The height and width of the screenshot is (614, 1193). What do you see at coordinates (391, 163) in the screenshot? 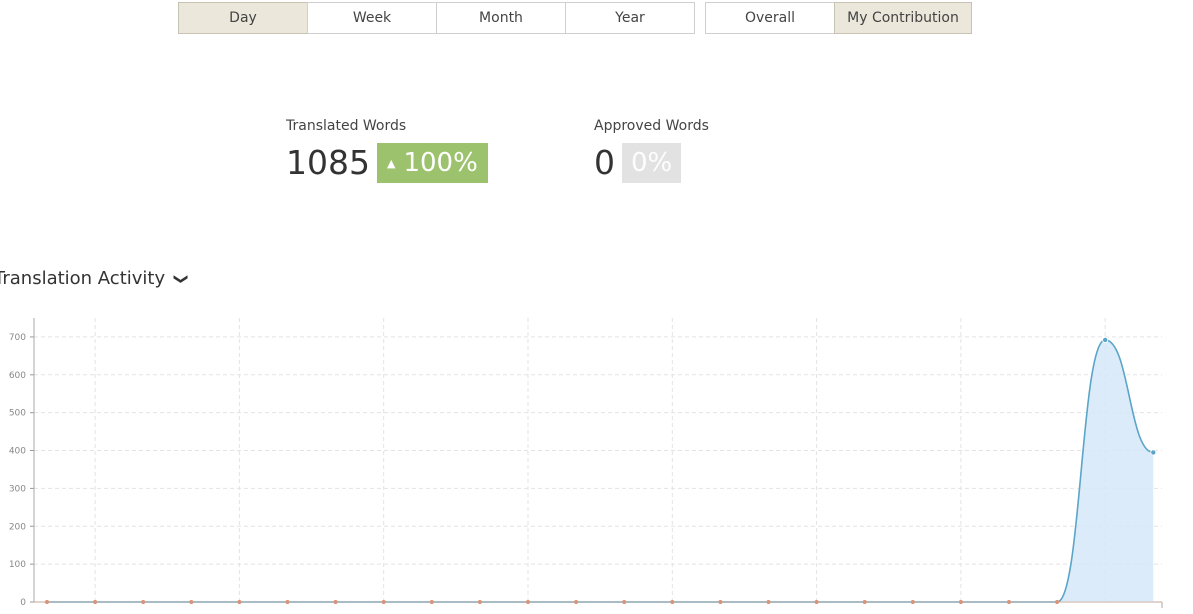
I see `trend-up-icon: ▲` at bounding box center [391, 163].